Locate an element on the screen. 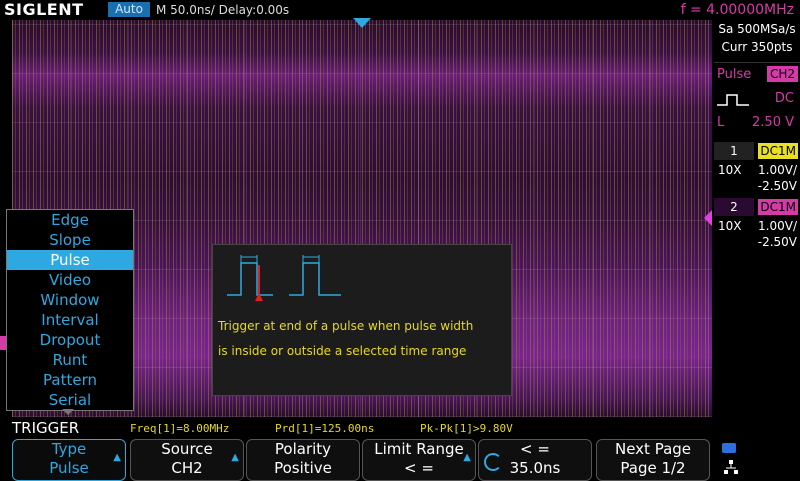  softkey-source-value: CH2 is located at coordinates (187, 468).